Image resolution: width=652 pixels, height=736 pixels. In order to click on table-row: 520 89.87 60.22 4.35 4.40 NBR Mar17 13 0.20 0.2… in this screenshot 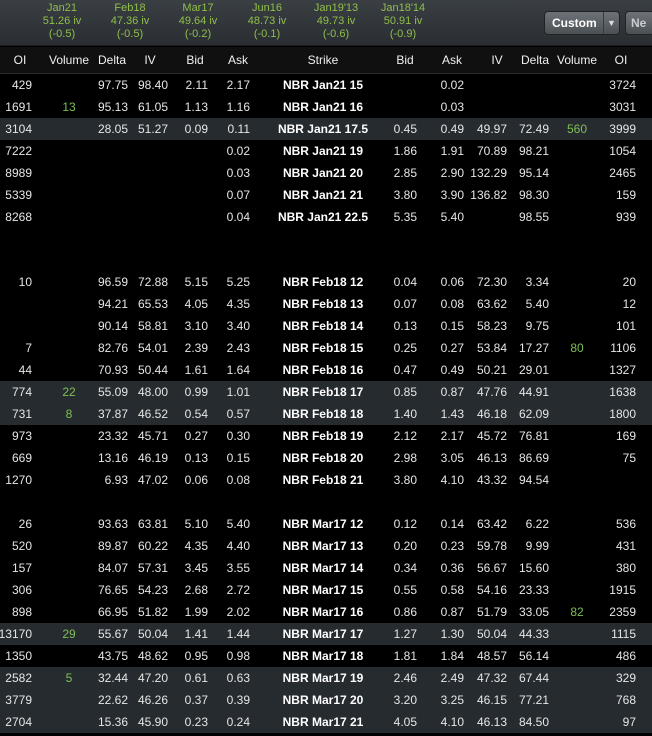, I will do `click(326, 546)`.